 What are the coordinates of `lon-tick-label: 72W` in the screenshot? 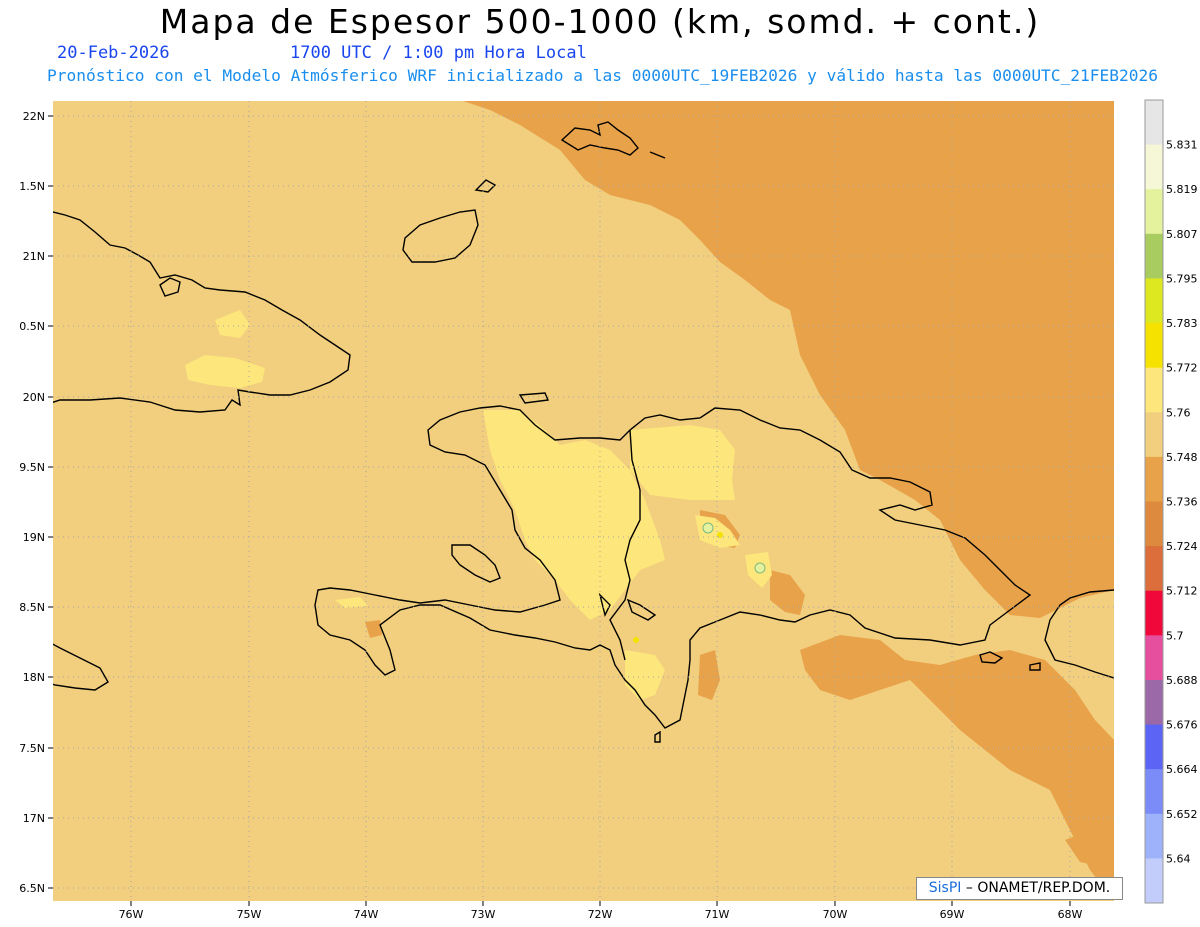 It's located at (600, 914).